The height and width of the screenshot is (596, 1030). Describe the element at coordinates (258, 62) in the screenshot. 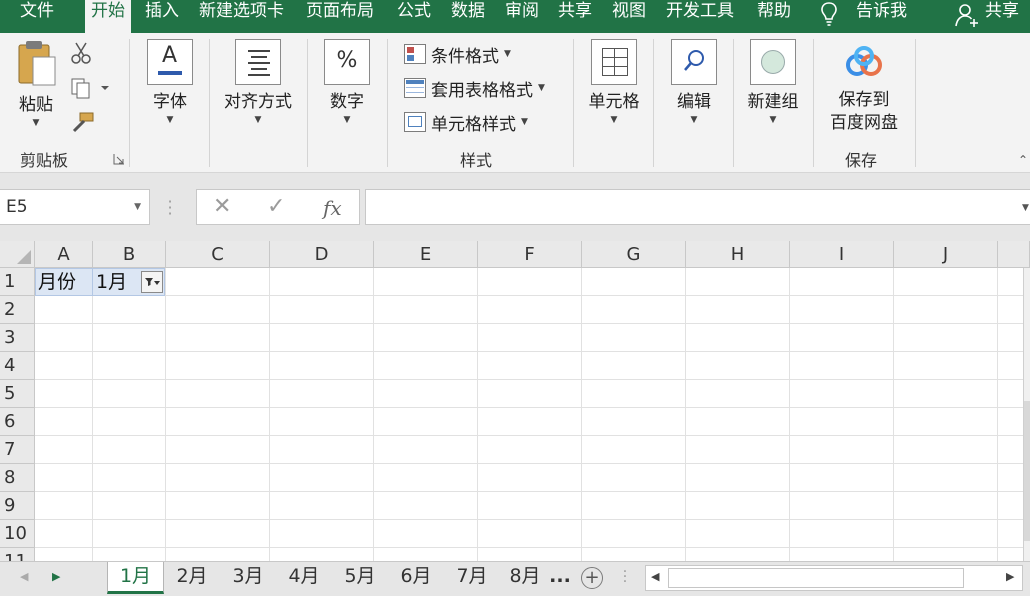

I see `align-lines-icon` at that location.